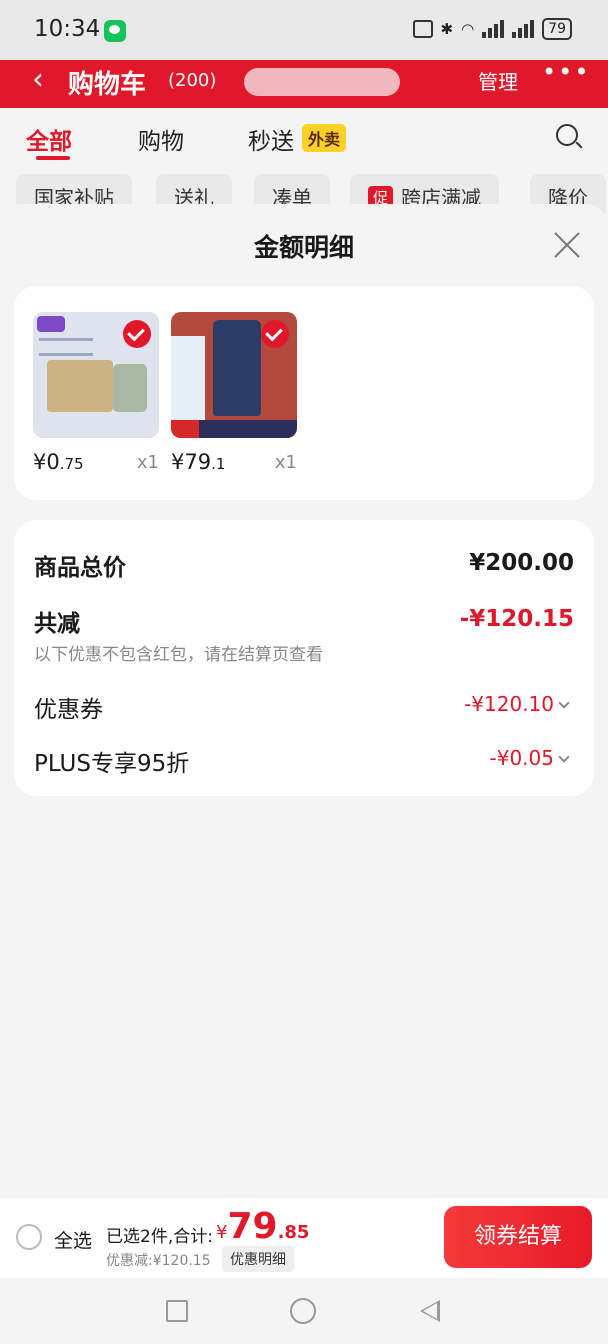 The width and height of the screenshot is (608, 1344). I want to click on discount-detail-button: 优惠明细, so click(258, 1259).